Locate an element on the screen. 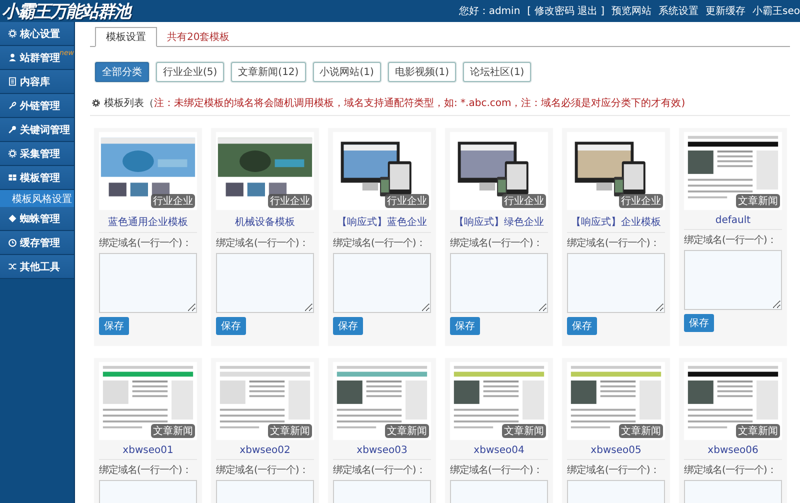  filter-button: 行业企业(5) is located at coordinates (190, 72).